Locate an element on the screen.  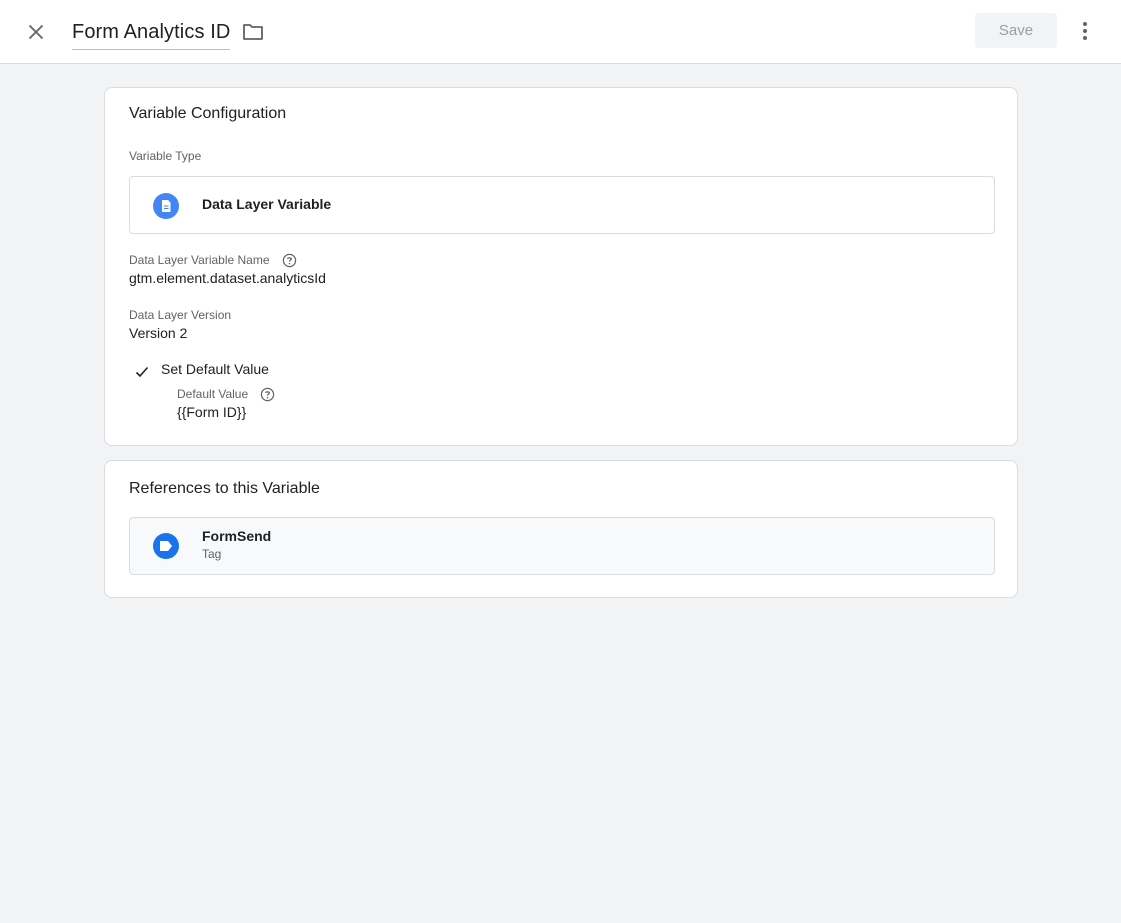
page-title: Form Analytics ID is located at coordinates (151, 32).